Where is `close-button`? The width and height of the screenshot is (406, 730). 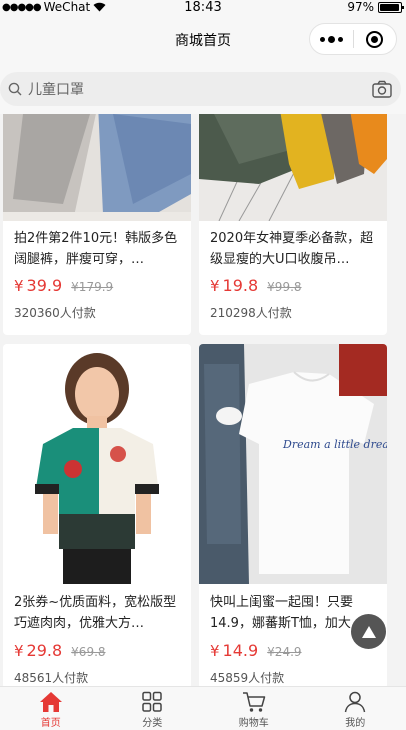 close-button is located at coordinates (374, 39).